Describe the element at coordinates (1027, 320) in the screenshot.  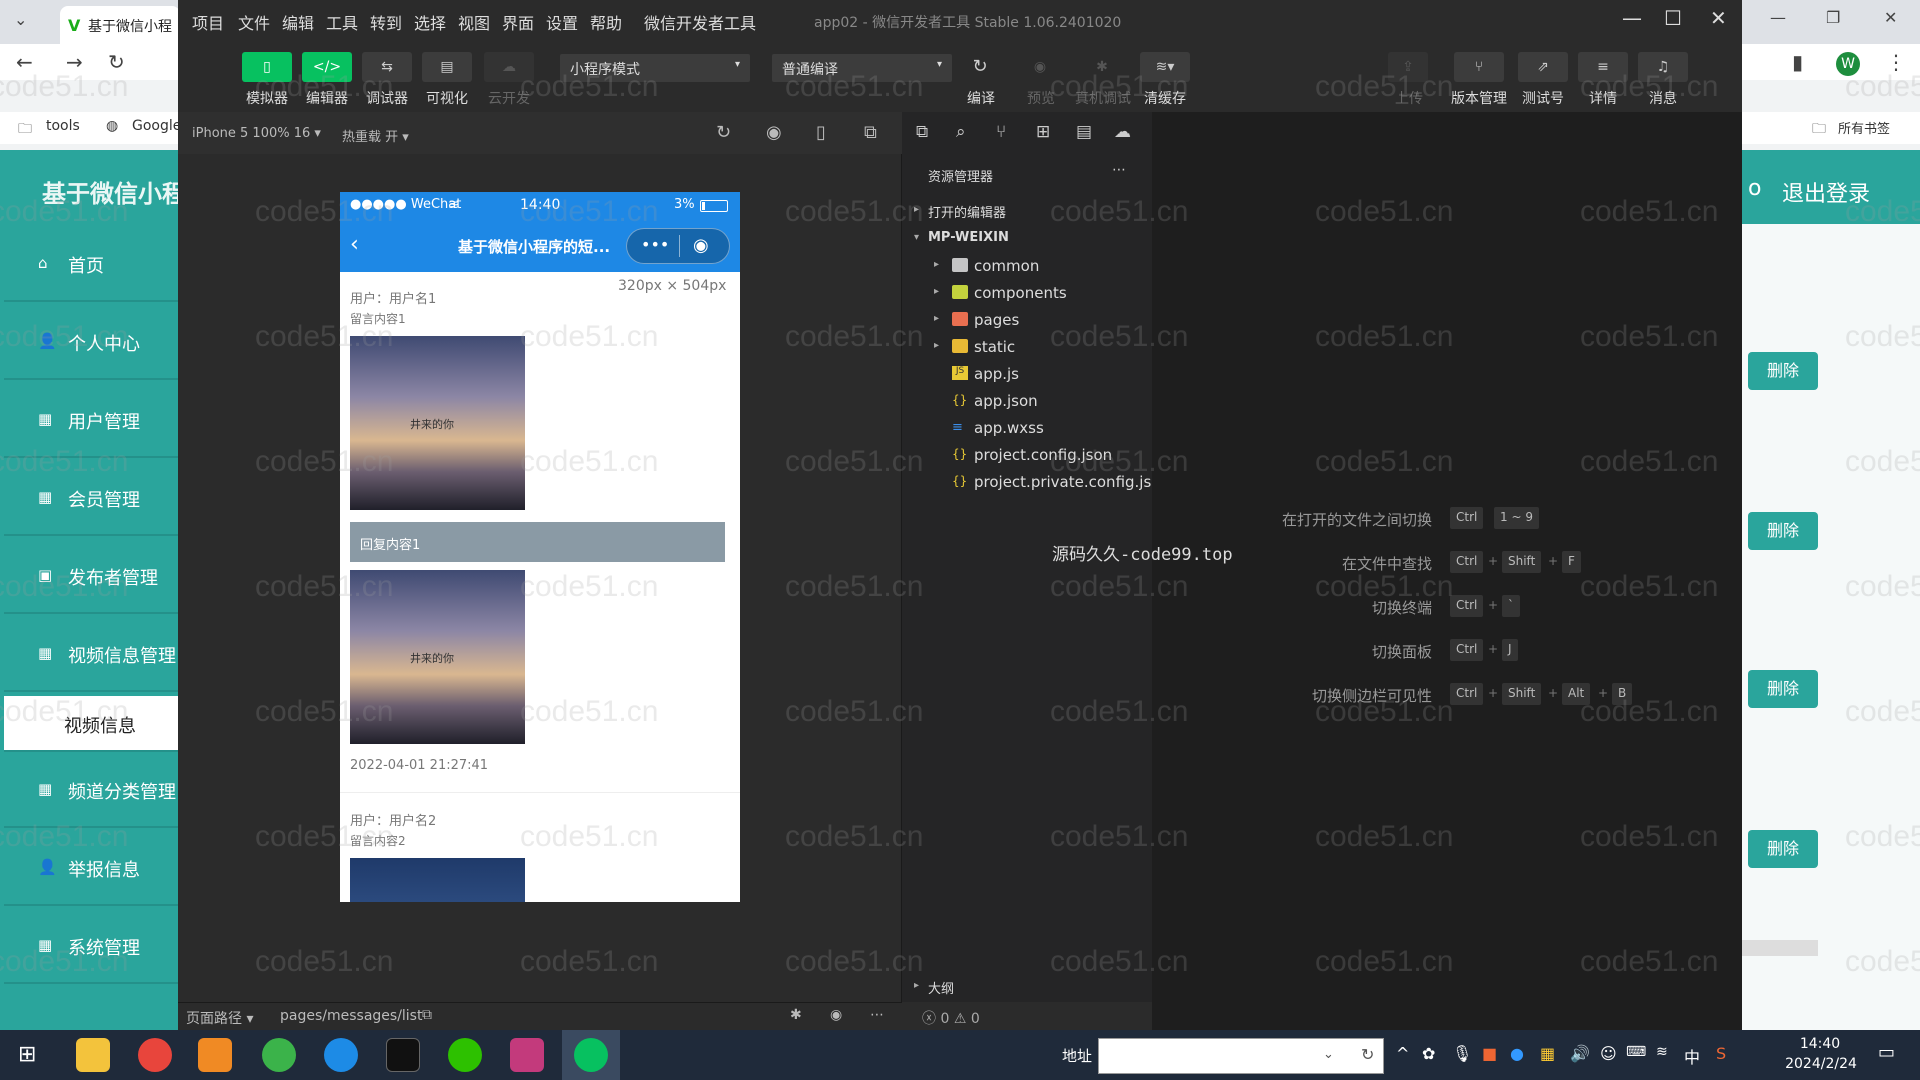
I see `tree-item-pages: ▸ pages` at that location.